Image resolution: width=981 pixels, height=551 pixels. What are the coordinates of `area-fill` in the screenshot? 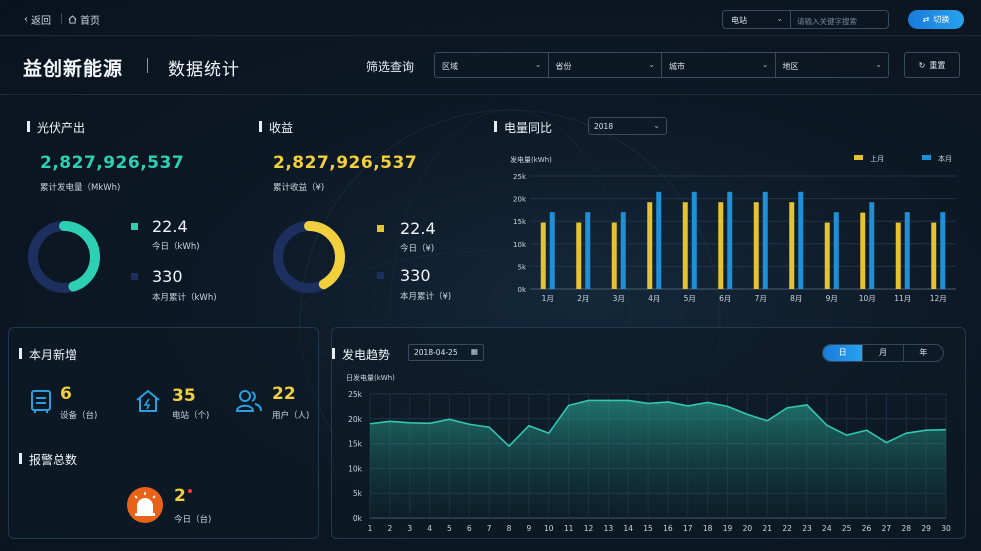 It's located at (658, 459).